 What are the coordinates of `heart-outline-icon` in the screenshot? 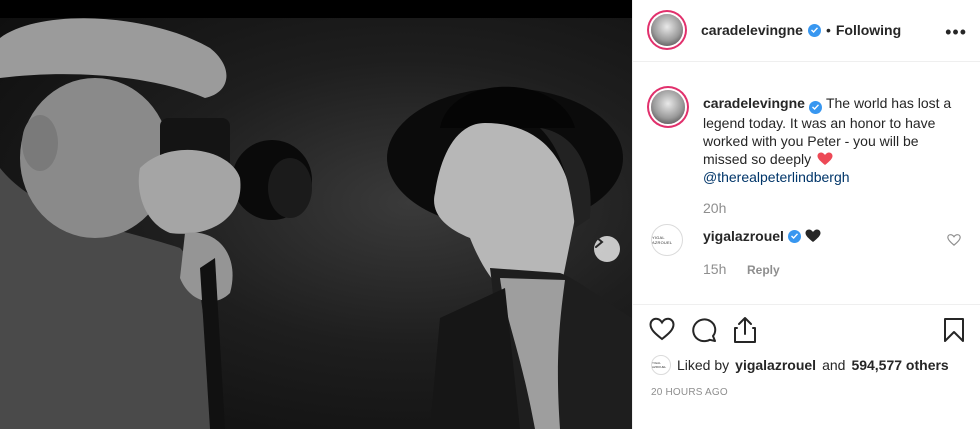 It's located at (662, 329).